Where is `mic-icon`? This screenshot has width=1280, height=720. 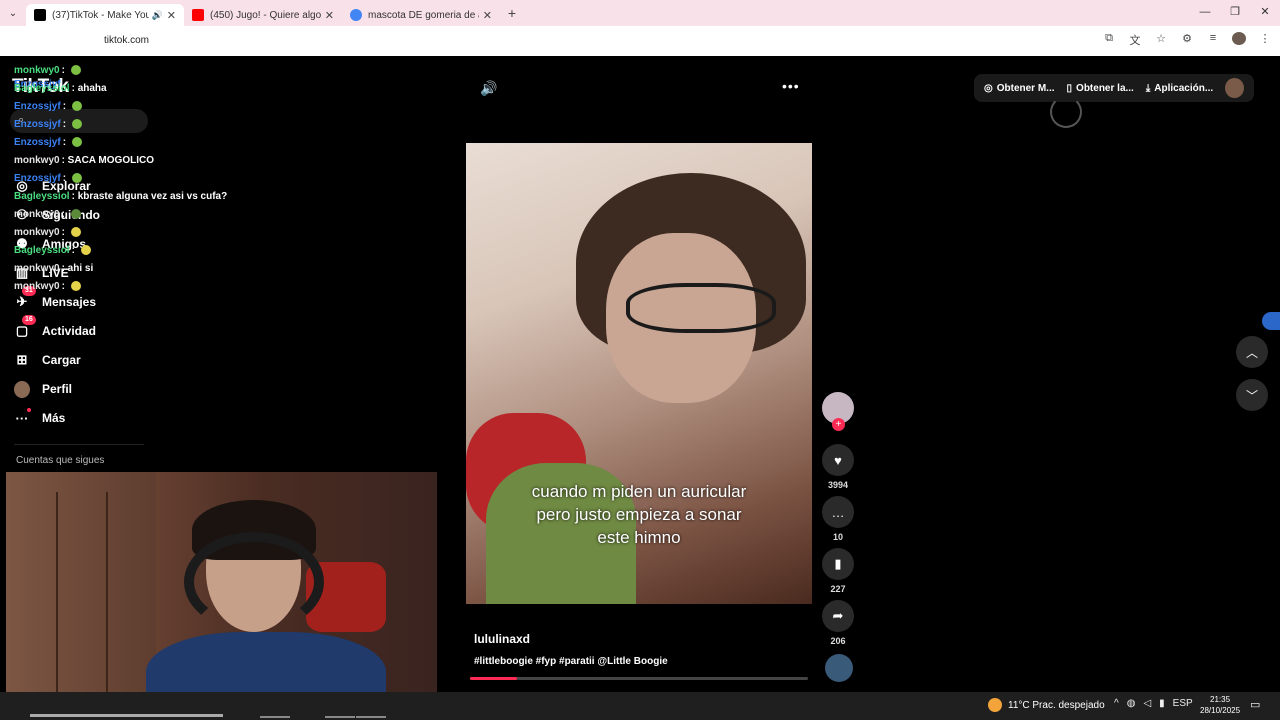
mic-icon is located at coordinates (1271, 321).